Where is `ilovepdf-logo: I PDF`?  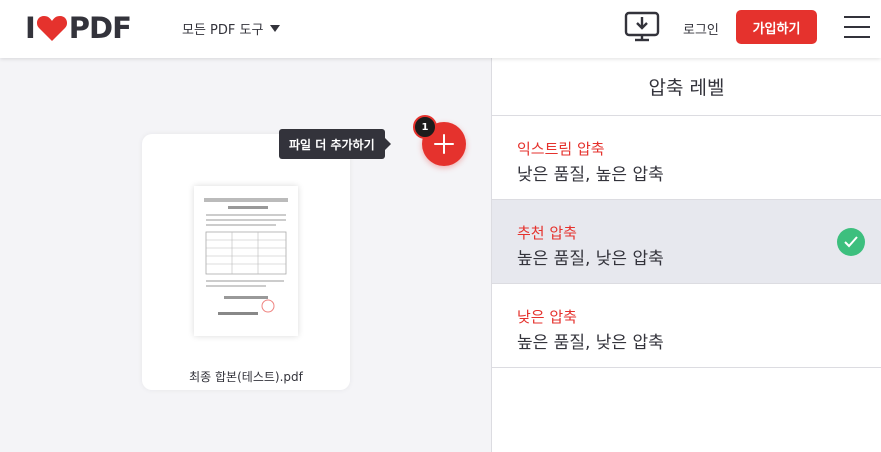
ilovepdf-logo: I PDF is located at coordinates (78, 28).